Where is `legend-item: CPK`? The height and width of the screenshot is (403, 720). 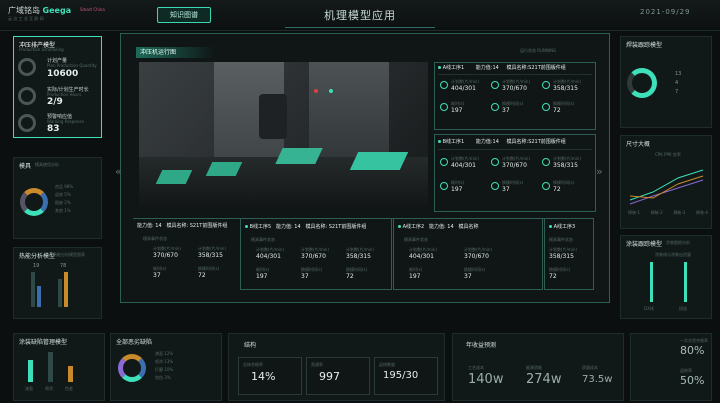 legend-item: CPK is located at coordinates (659, 154).